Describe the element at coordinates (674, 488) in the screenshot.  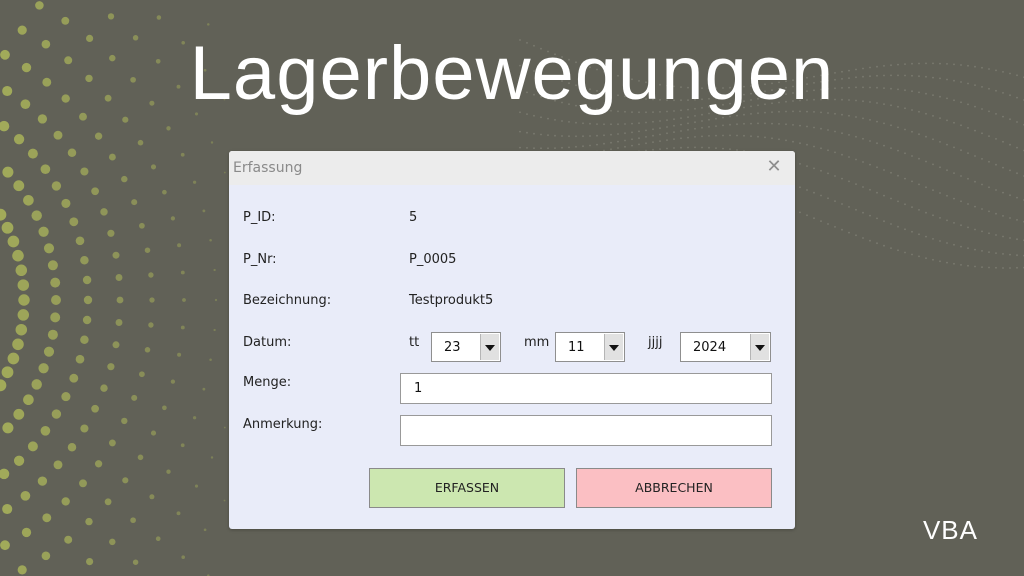
I see `abbrechen-button: ABBRECHEN` at that location.